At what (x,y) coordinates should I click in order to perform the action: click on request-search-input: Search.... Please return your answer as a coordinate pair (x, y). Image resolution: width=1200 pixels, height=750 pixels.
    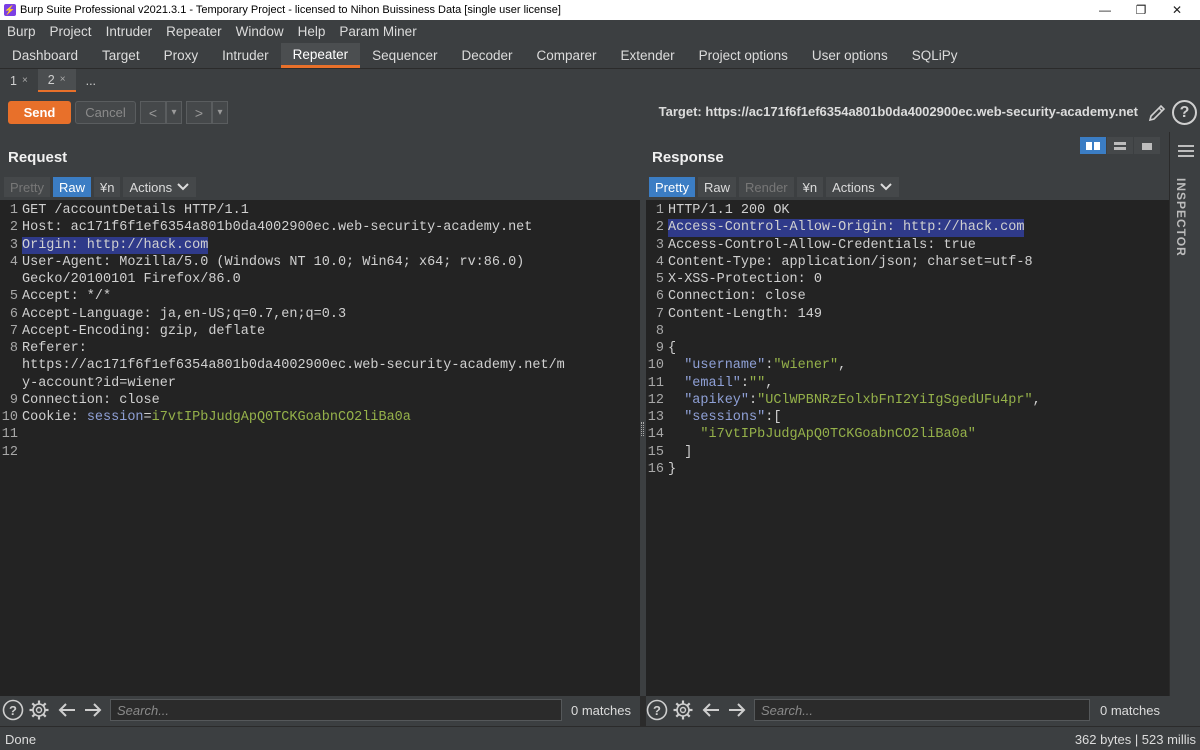
    Looking at the image, I should click on (336, 710).